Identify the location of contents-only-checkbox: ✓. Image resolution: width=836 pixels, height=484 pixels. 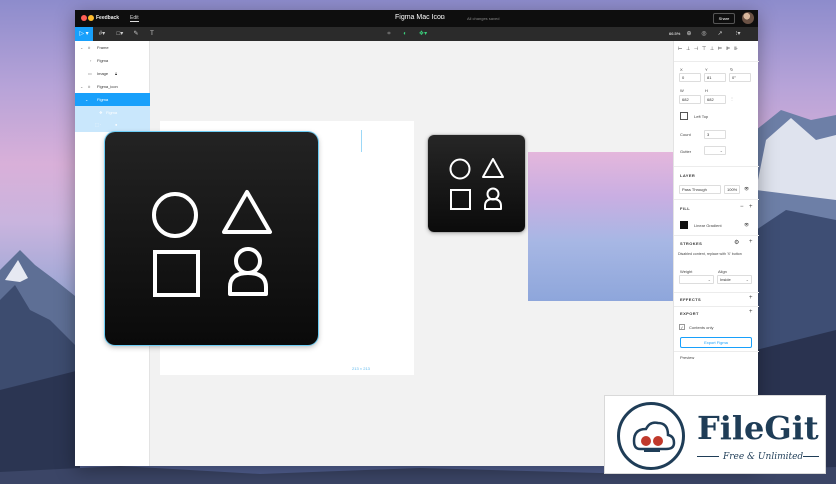
(682, 327).